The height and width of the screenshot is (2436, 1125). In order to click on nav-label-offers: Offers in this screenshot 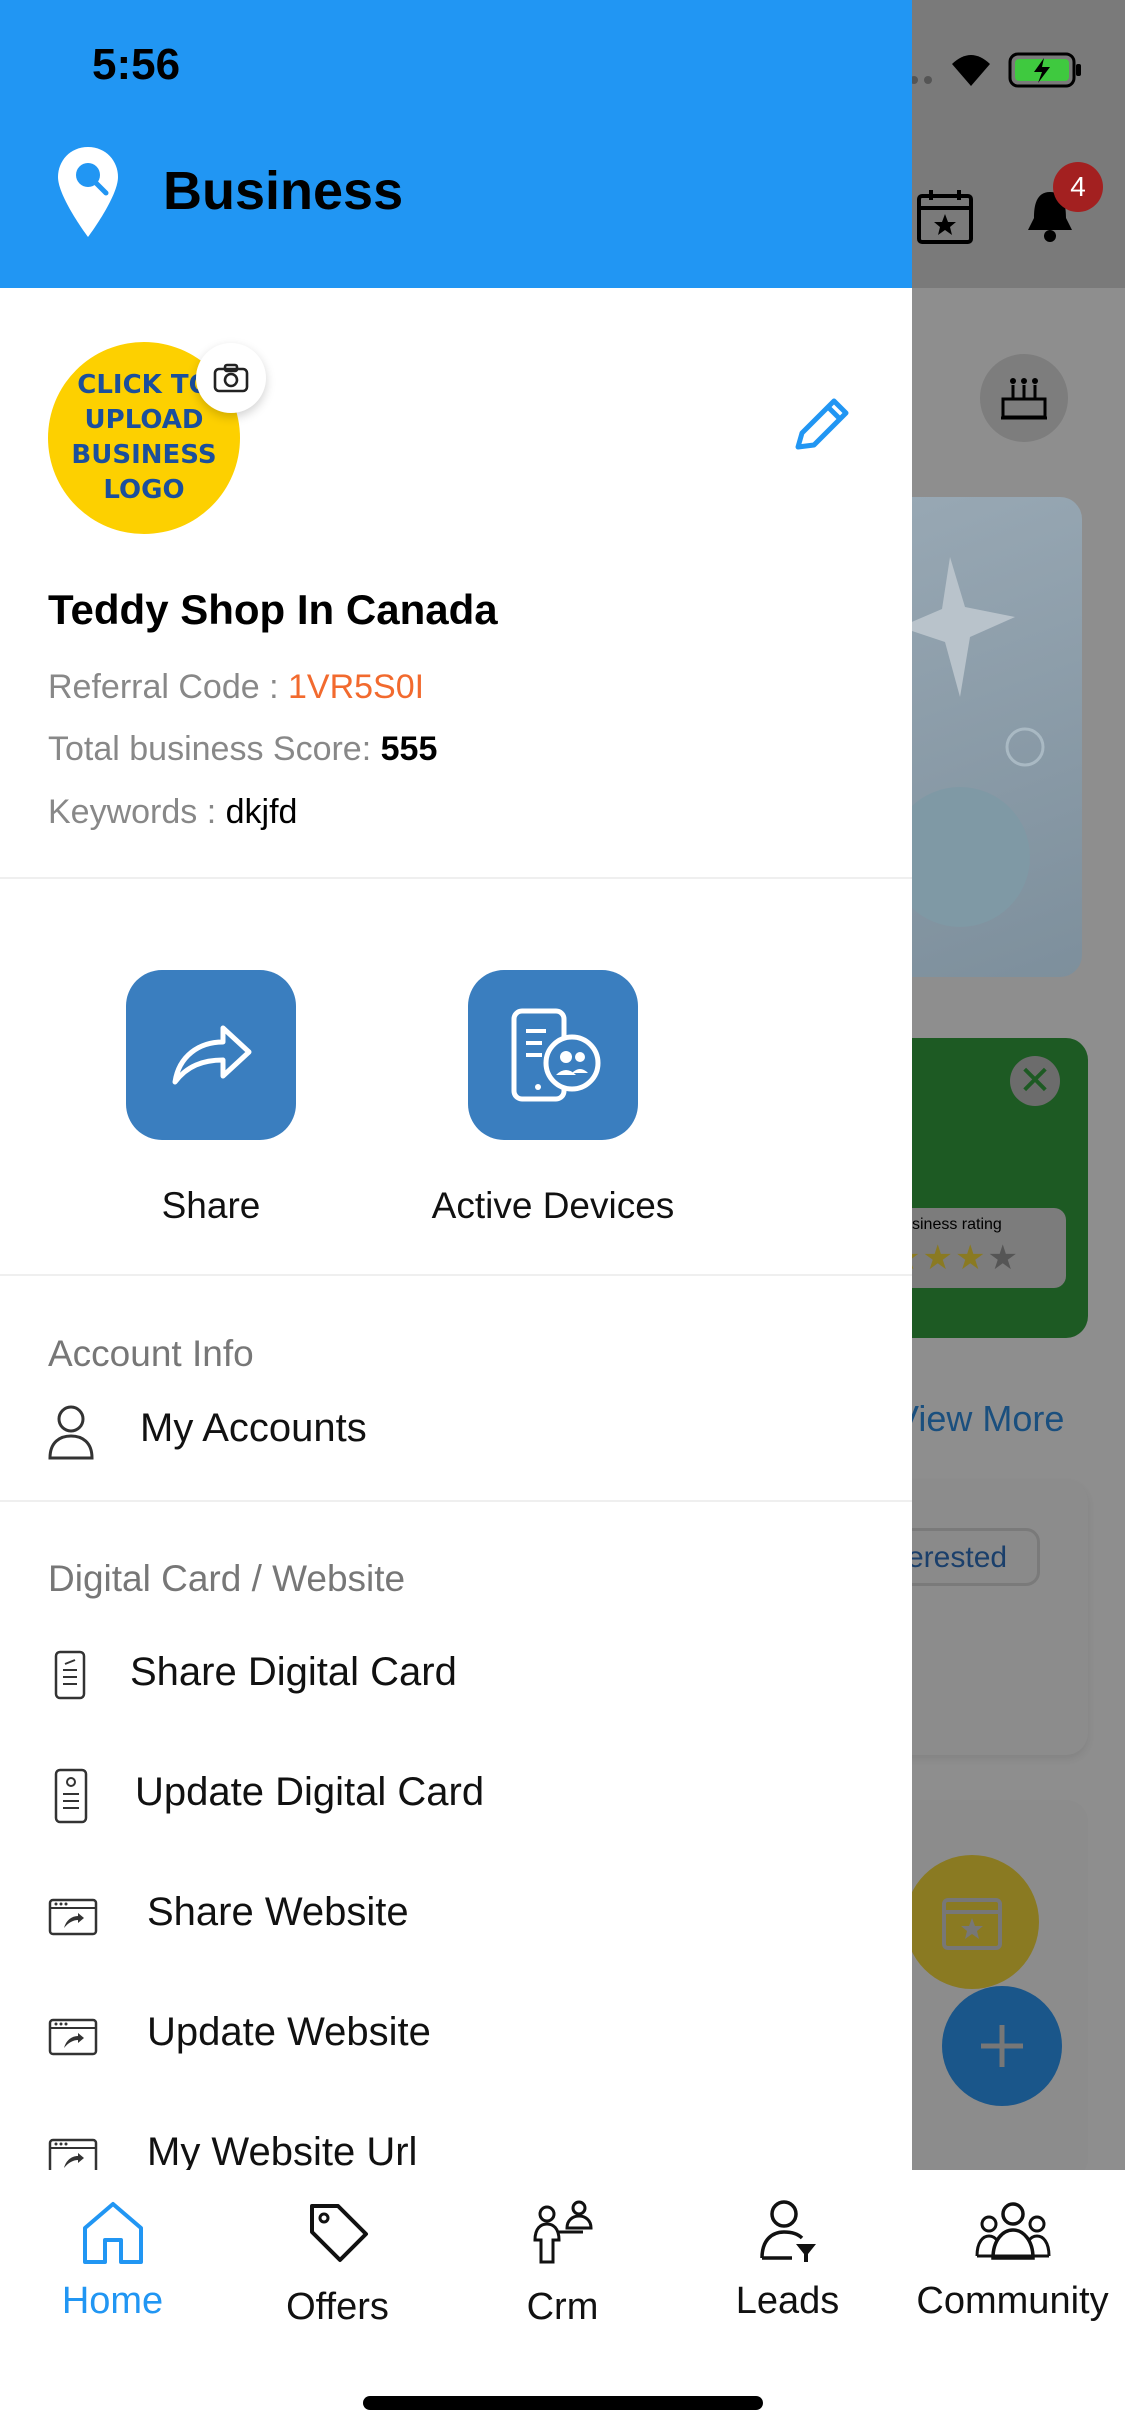, I will do `click(337, 2307)`.